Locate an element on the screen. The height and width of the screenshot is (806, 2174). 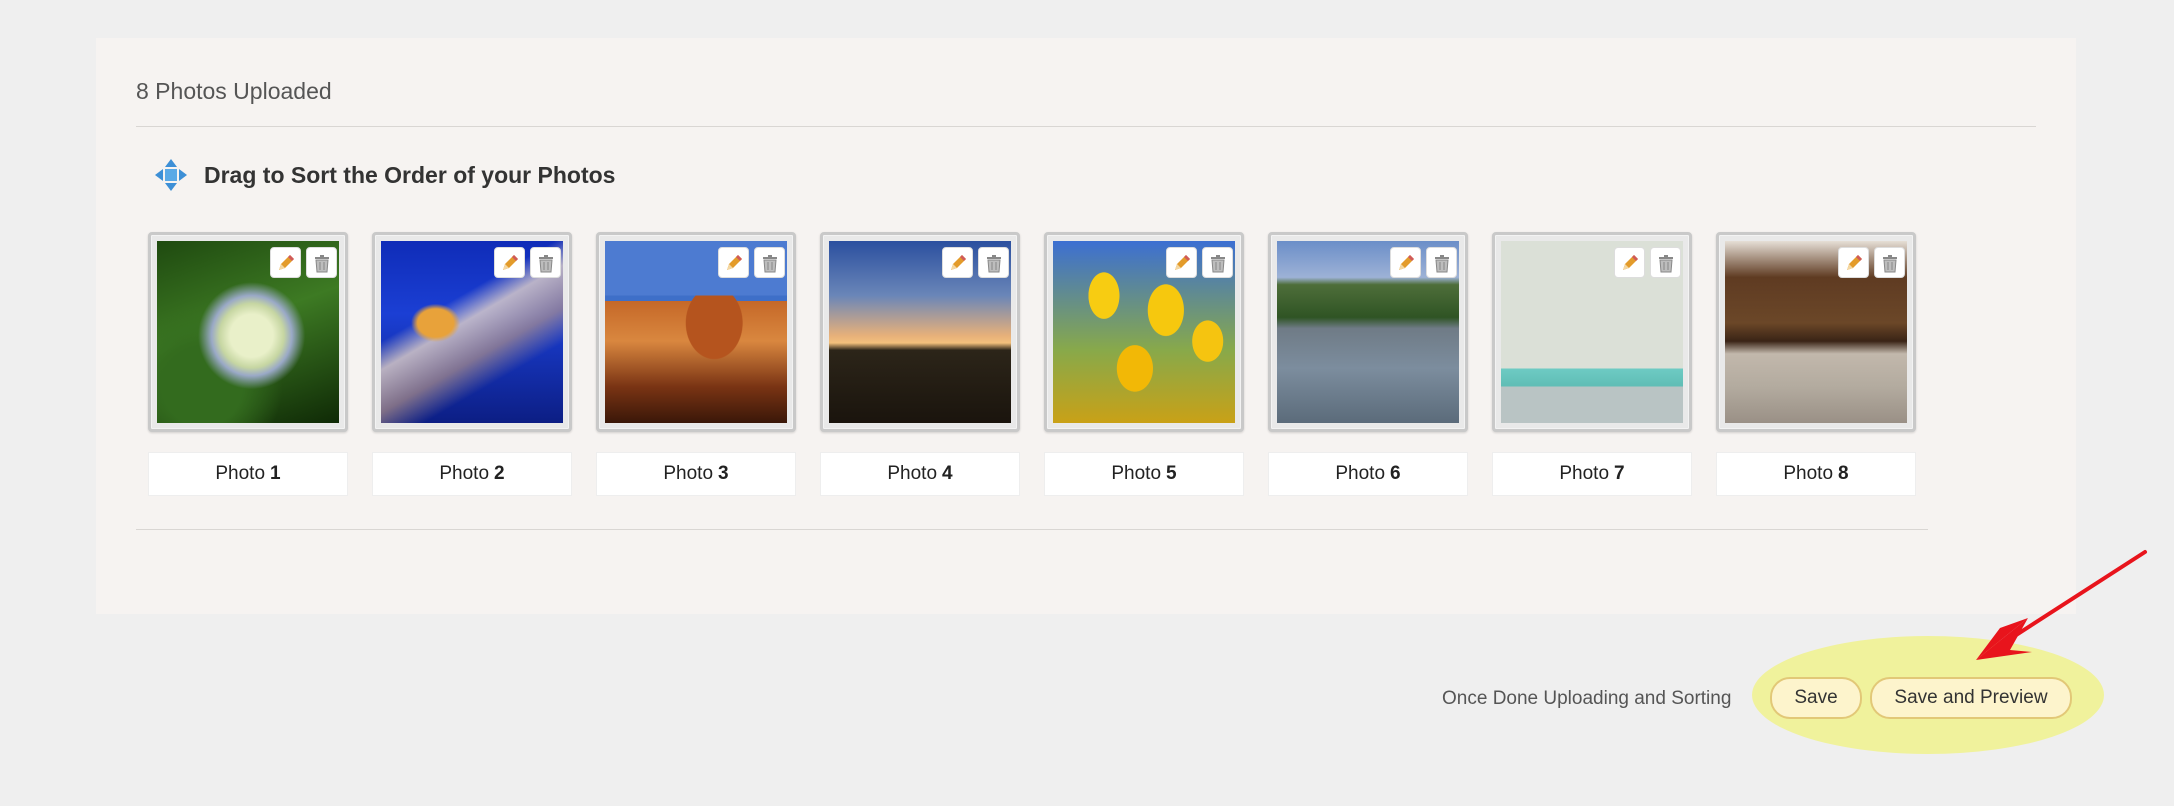
photo-item: Photo 8 is located at coordinates (1816, 364).